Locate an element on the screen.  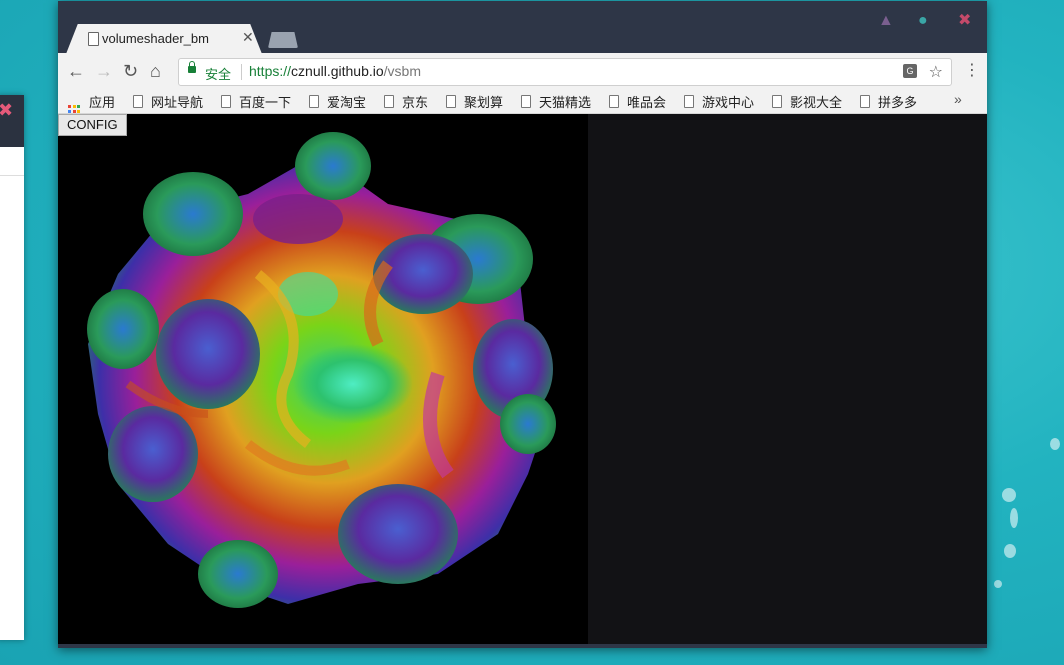
config-button: CONFIG is located at coordinates (92, 125).